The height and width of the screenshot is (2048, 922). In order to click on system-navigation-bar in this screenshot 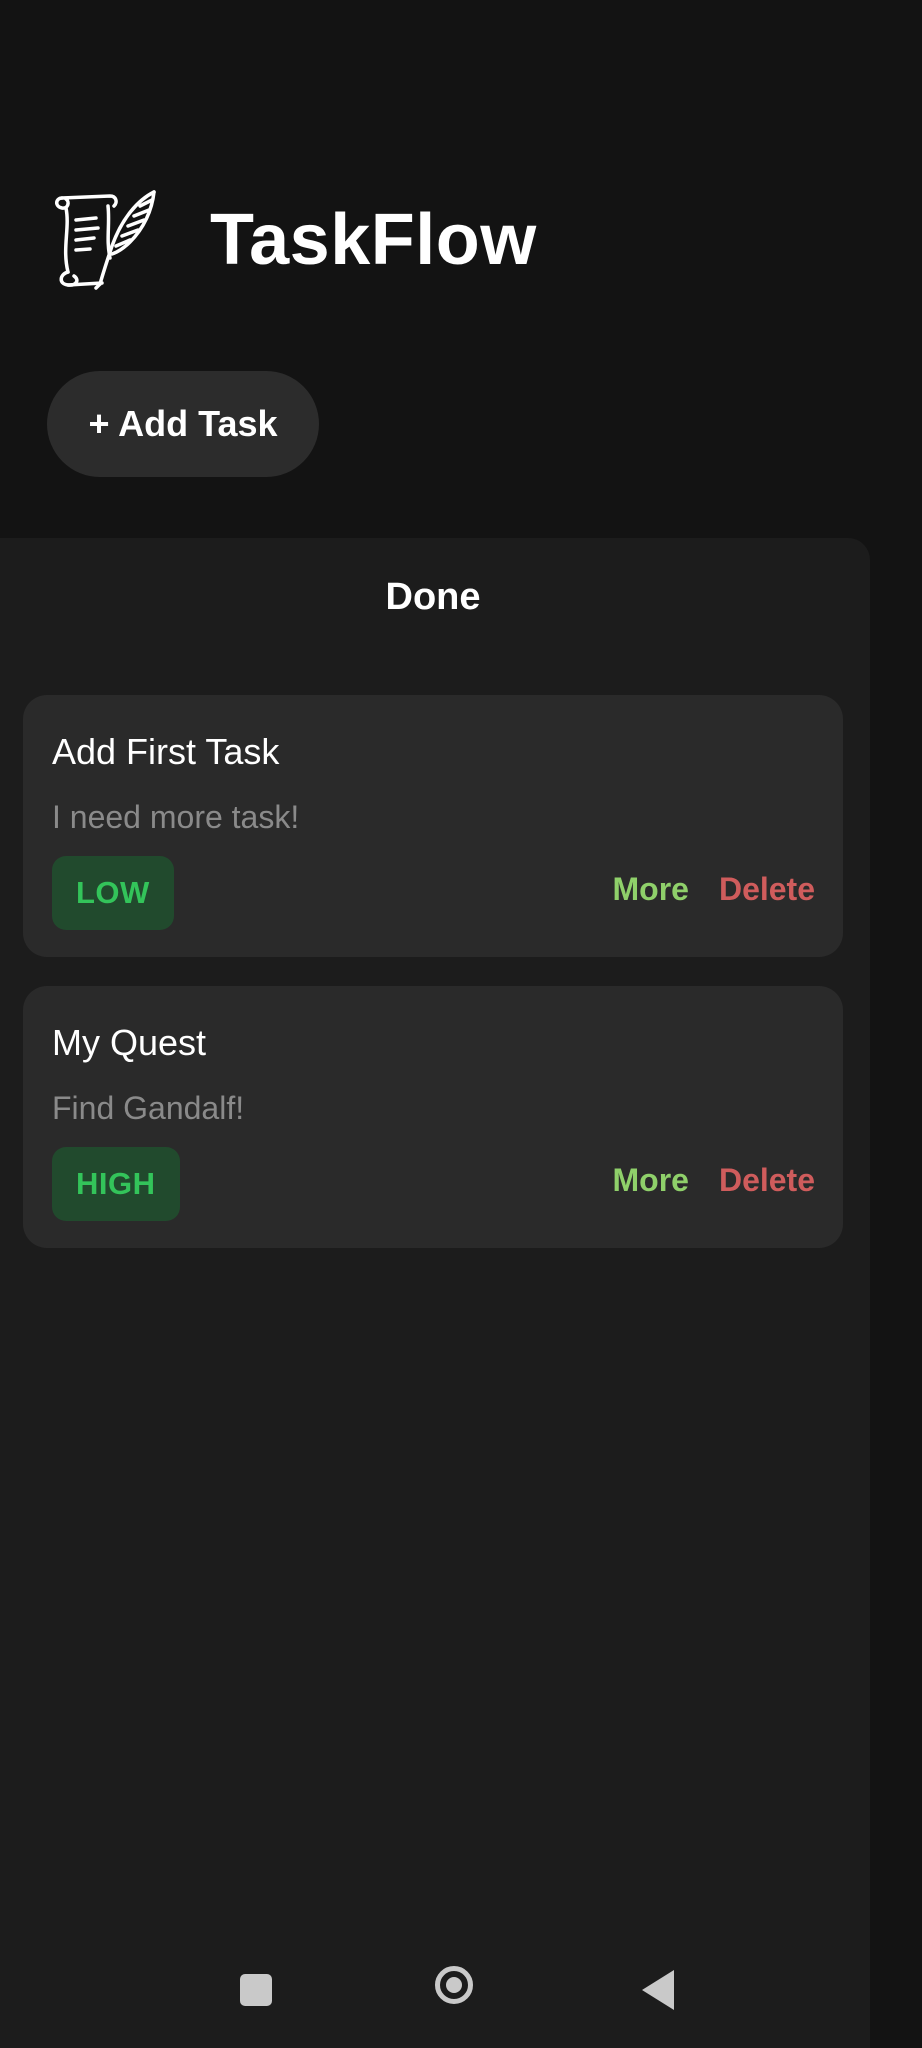, I will do `click(435, 2001)`.